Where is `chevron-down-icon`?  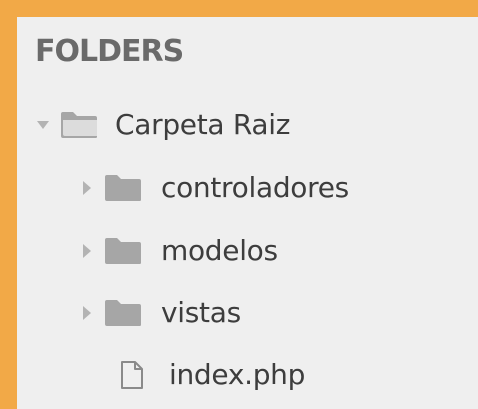
chevron-down-icon is located at coordinates (43, 125).